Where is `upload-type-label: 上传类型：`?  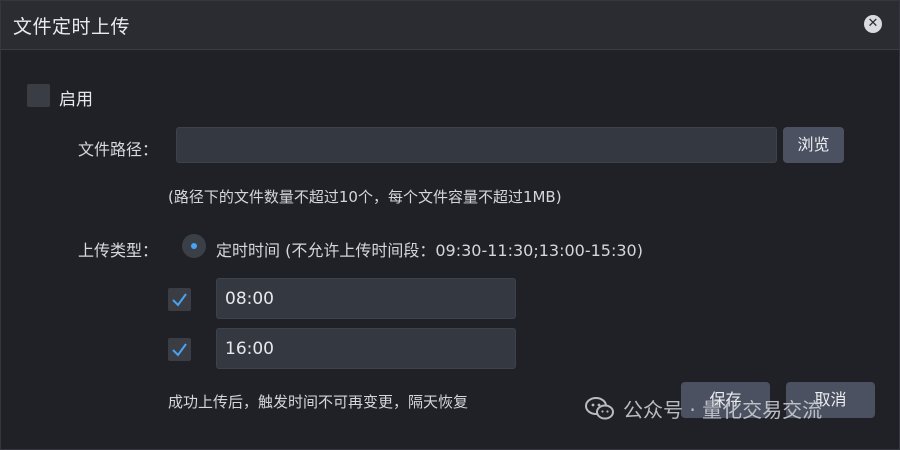
upload-type-label: 上传类型： is located at coordinates (118, 250).